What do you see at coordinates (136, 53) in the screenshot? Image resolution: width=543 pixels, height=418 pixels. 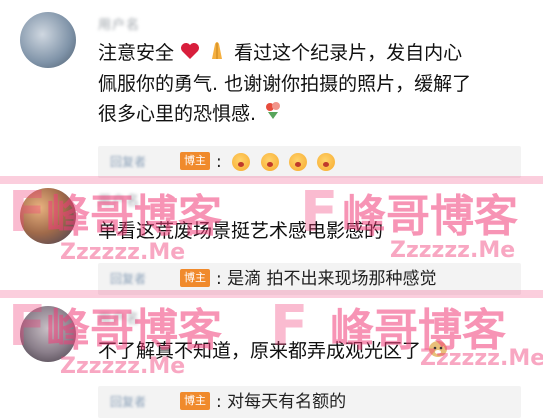 I see `comment-text-line-1: 注意安全` at bounding box center [136, 53].